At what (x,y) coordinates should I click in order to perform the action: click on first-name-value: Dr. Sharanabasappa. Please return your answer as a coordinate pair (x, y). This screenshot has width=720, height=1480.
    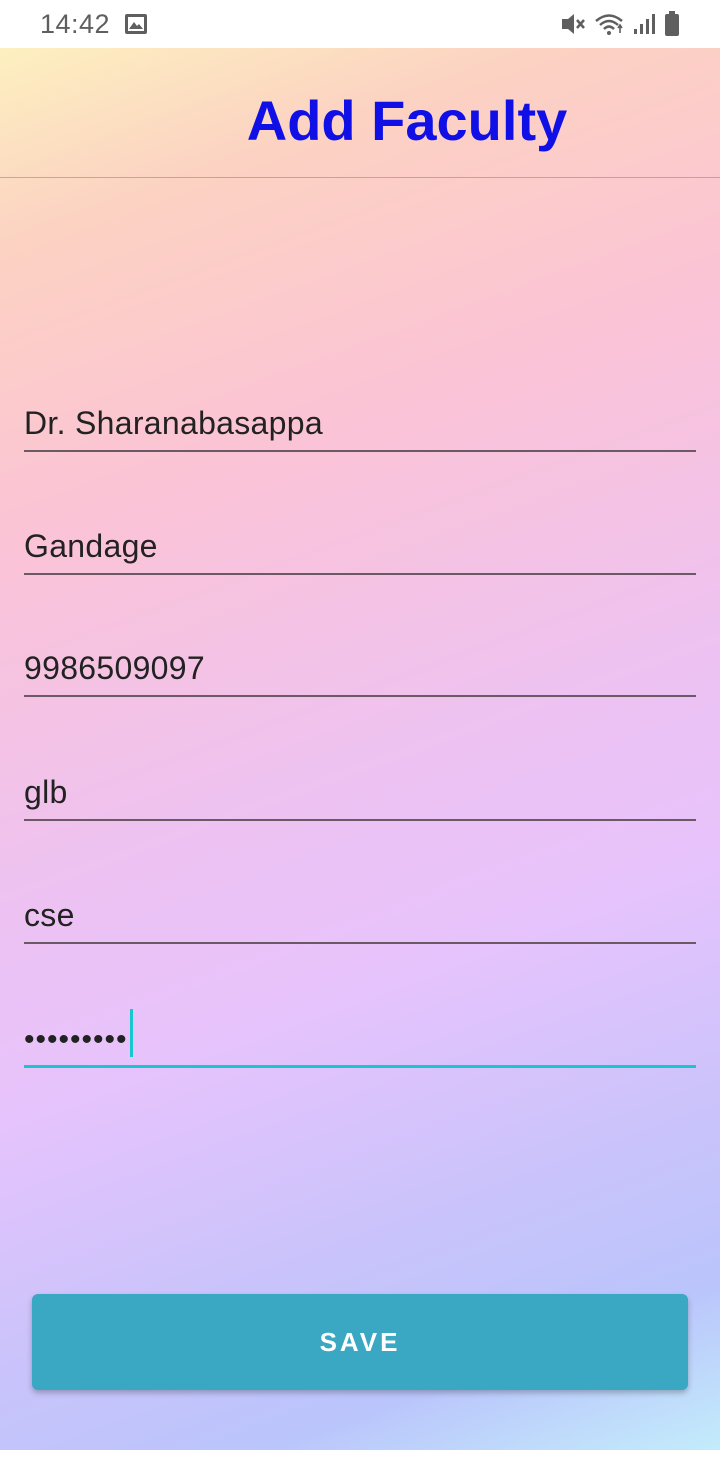
    Looking at the image, I should click on (173, 423).